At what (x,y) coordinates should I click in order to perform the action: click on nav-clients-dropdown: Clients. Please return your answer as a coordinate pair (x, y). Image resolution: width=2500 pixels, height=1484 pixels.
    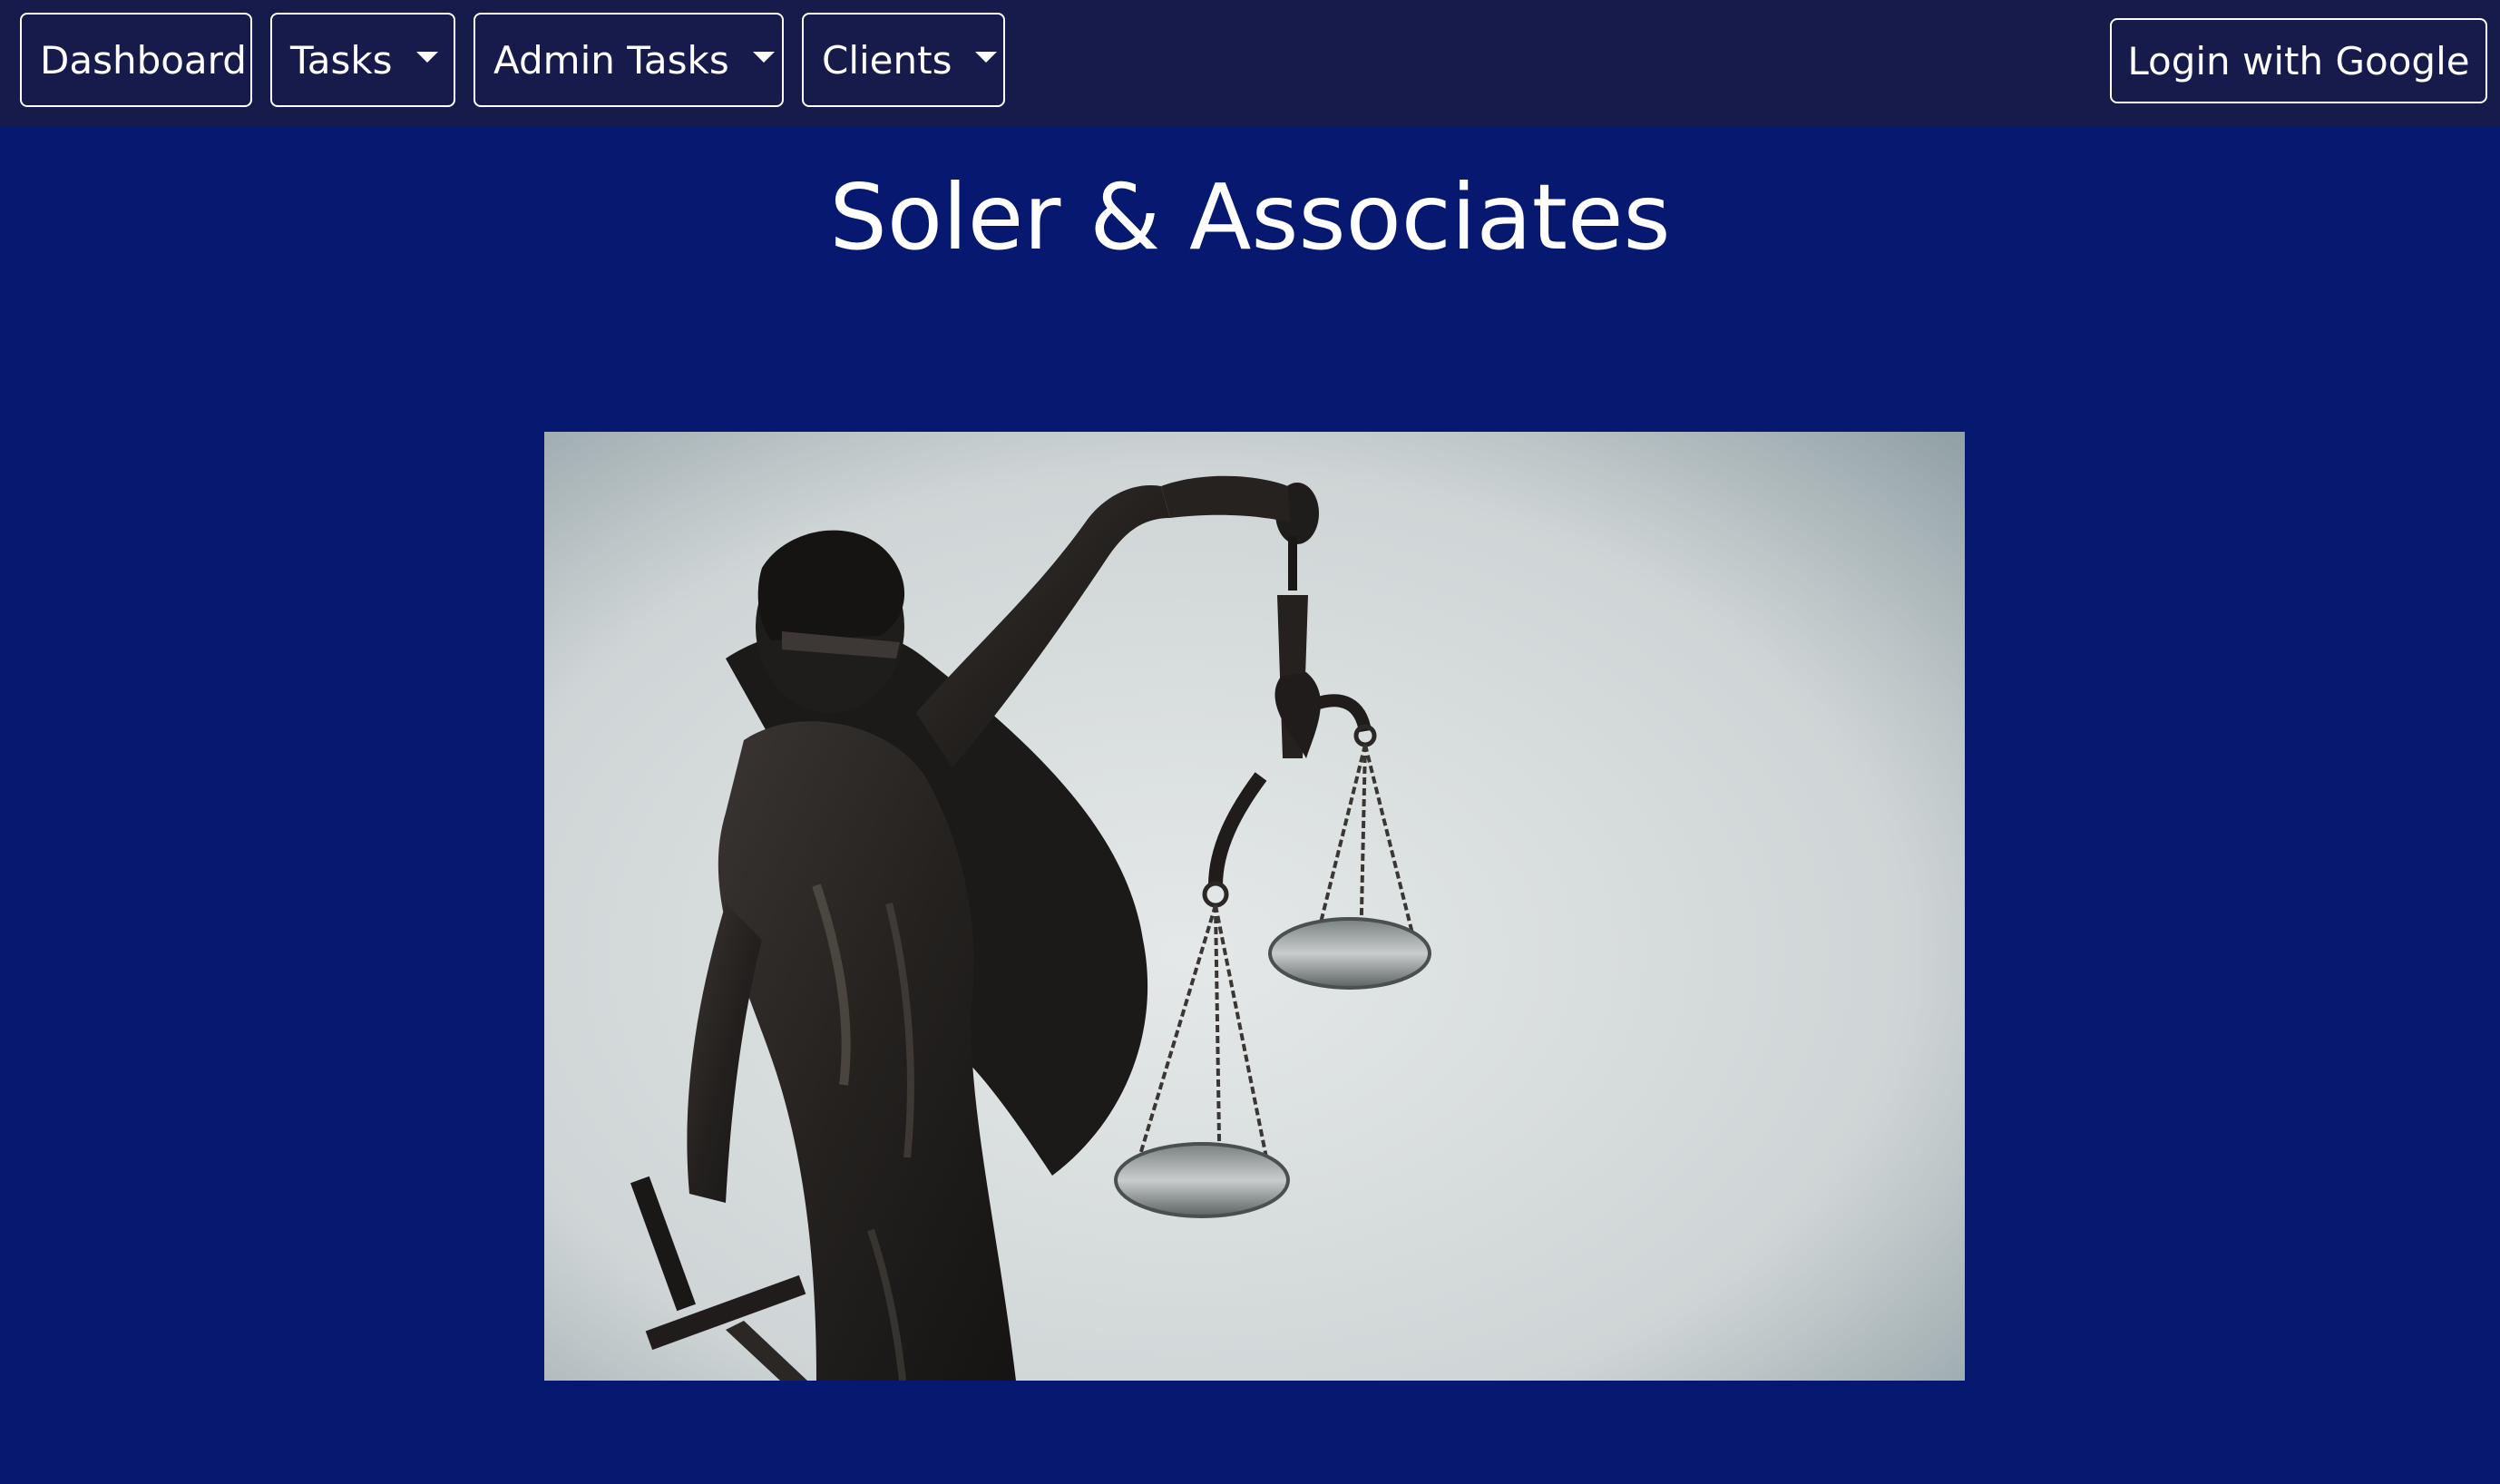
    Looking at the image, I should click on (903, 60).